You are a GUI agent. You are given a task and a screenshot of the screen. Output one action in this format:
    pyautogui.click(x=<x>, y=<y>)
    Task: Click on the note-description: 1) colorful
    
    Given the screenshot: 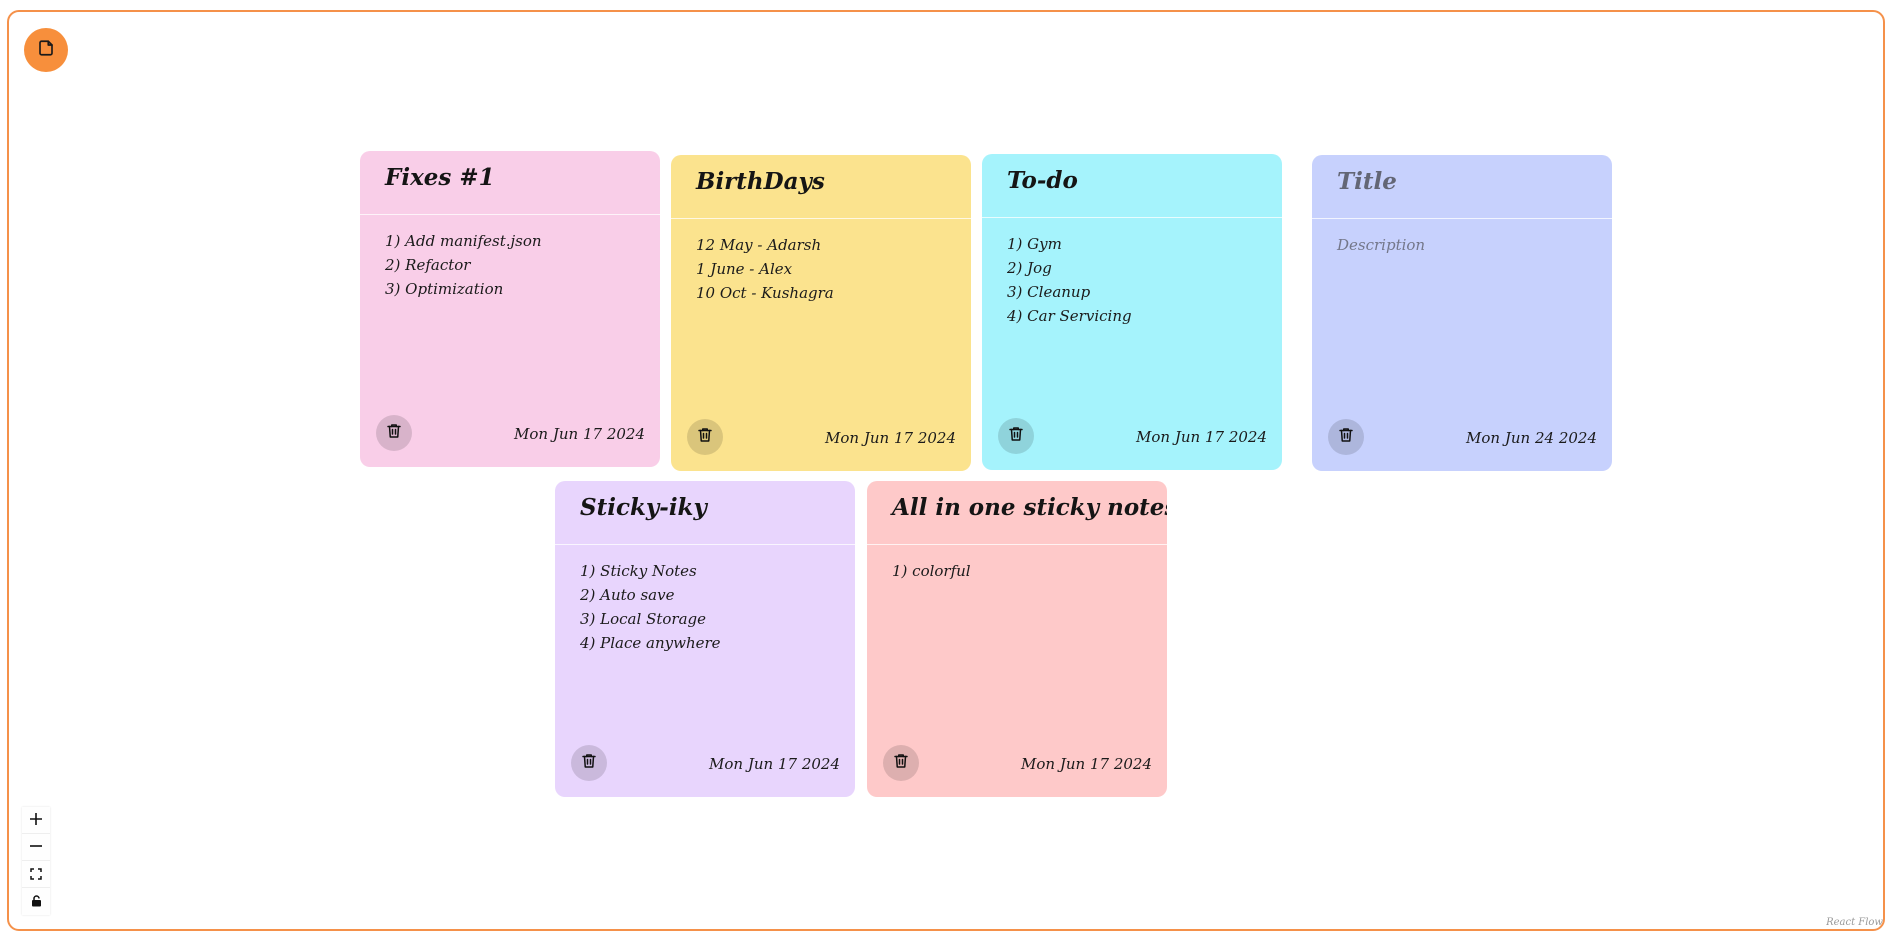 What is the action you would take?
    pyautogui.click(x=1017, y=564)
    